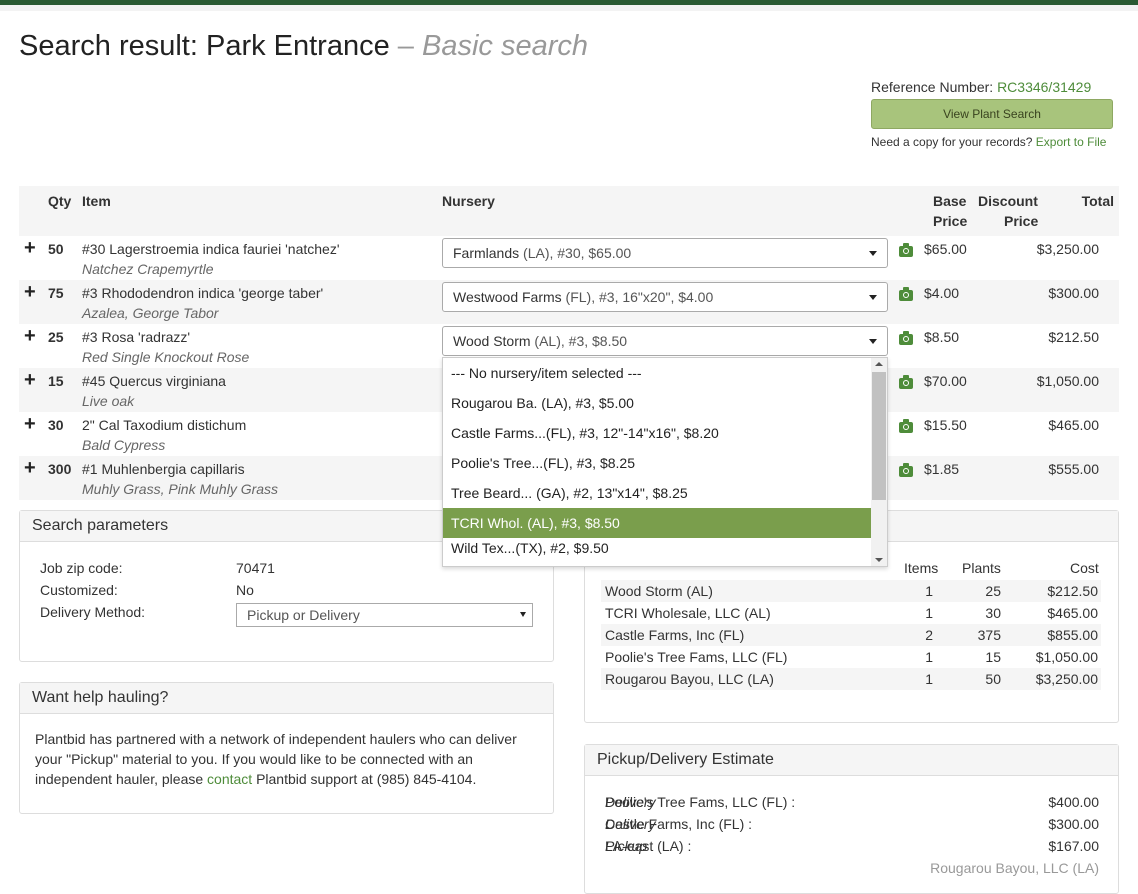  What do you see at coordinates (1073, 337) in the screenshot?
I see `row-total: $212.50` at bounding box center [1073, 337].